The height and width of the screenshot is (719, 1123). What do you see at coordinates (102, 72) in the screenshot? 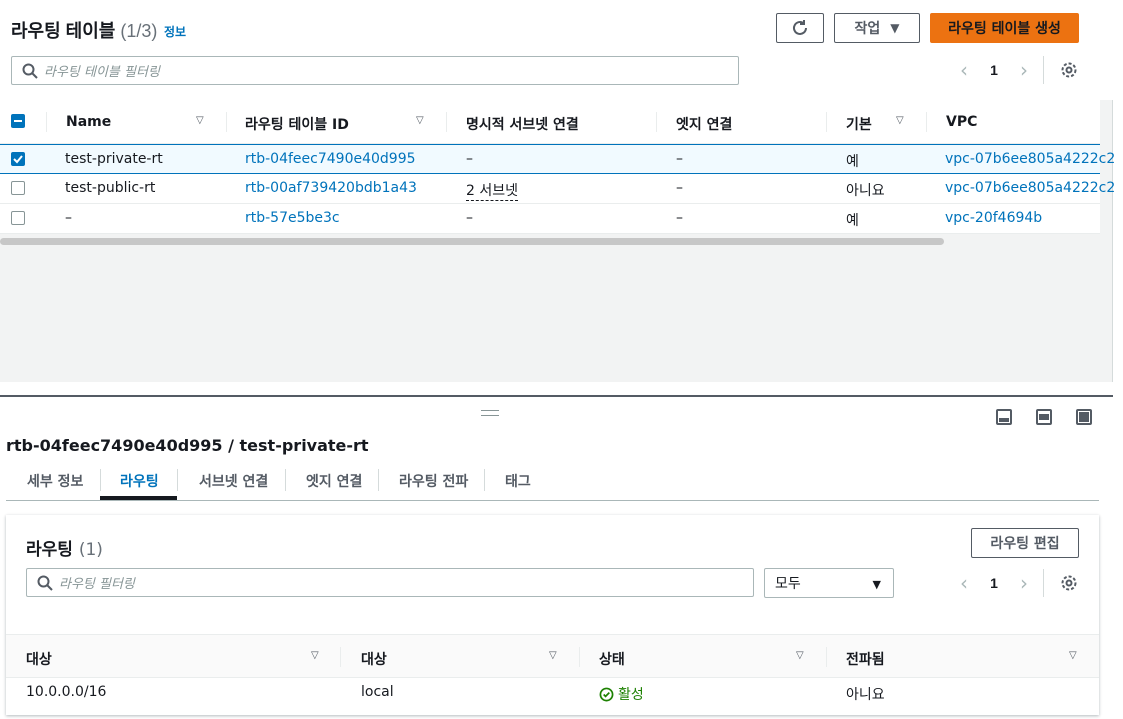
I see `search-placeholder: 라우팅 테이블 필터링` at bounding box center [102, 72].